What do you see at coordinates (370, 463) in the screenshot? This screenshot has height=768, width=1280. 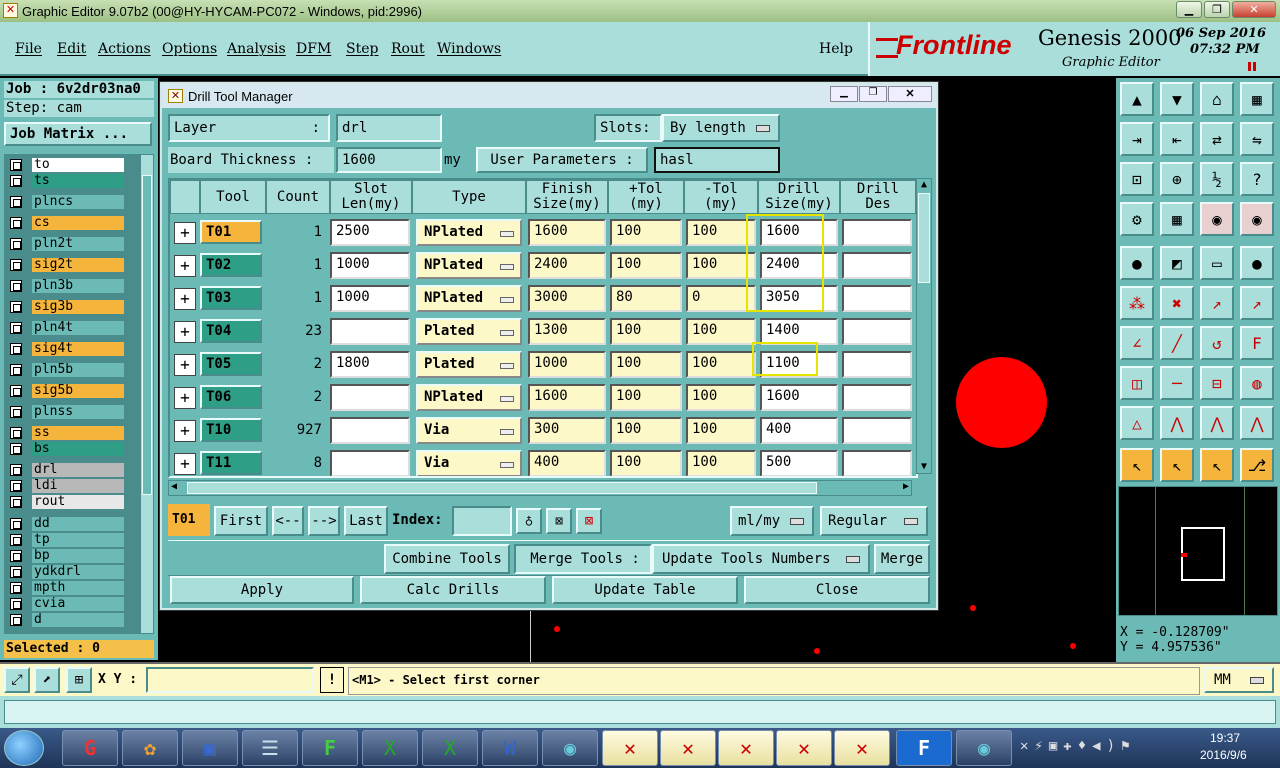 I see `slot-length-input` at bounding box center [370, 463].